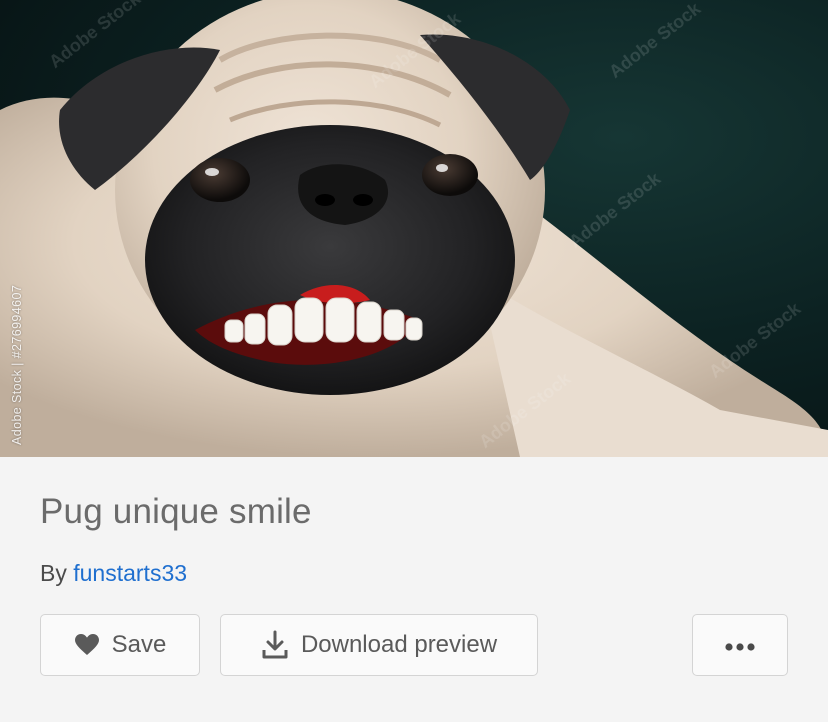 Image resolution: width=828 pixels, height=722 pixels. I want to click on save-button: Save, so click(120, 645).